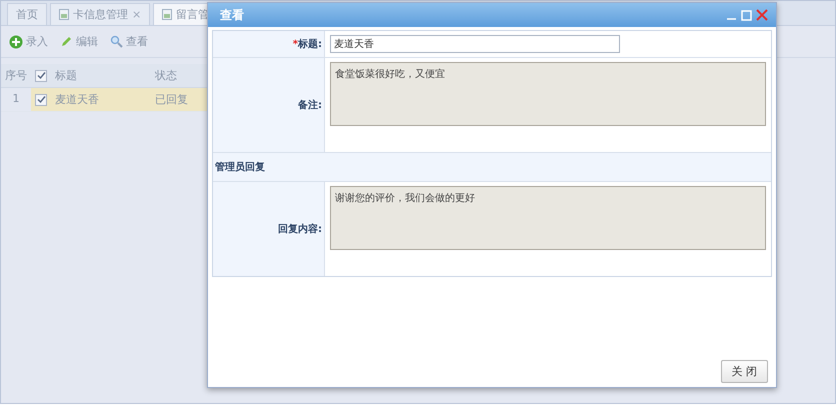  Describe the element at coordinates (744, 371) in the screenshot. I see `close-button: 关 闭` at that location.